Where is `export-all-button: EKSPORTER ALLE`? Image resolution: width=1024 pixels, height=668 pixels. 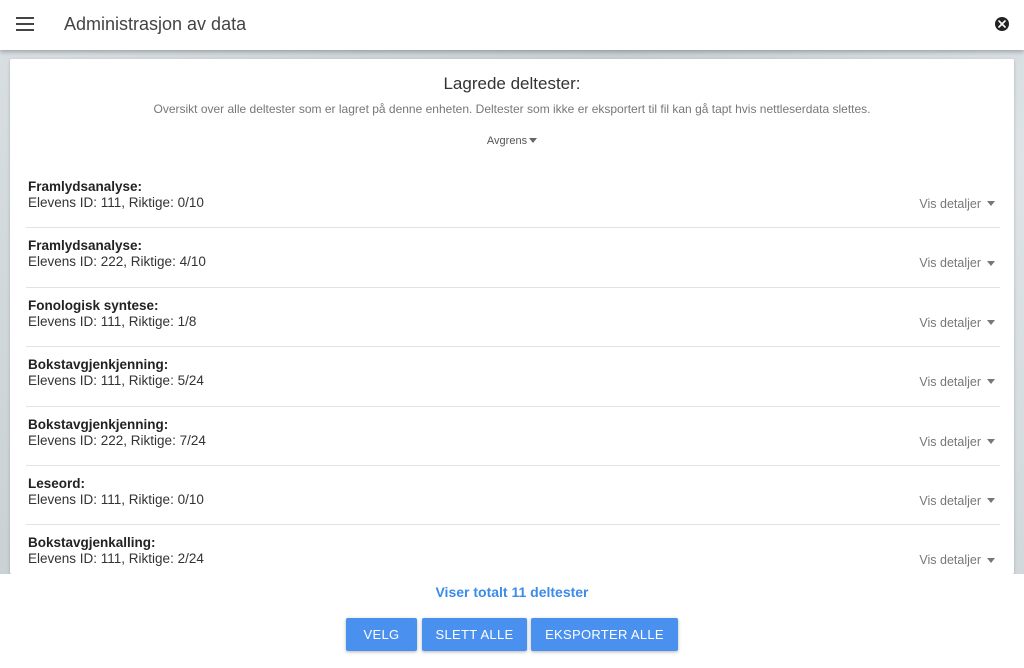
export-all-button: EKSPORTER ALLE is located at coordinates (604, 634).